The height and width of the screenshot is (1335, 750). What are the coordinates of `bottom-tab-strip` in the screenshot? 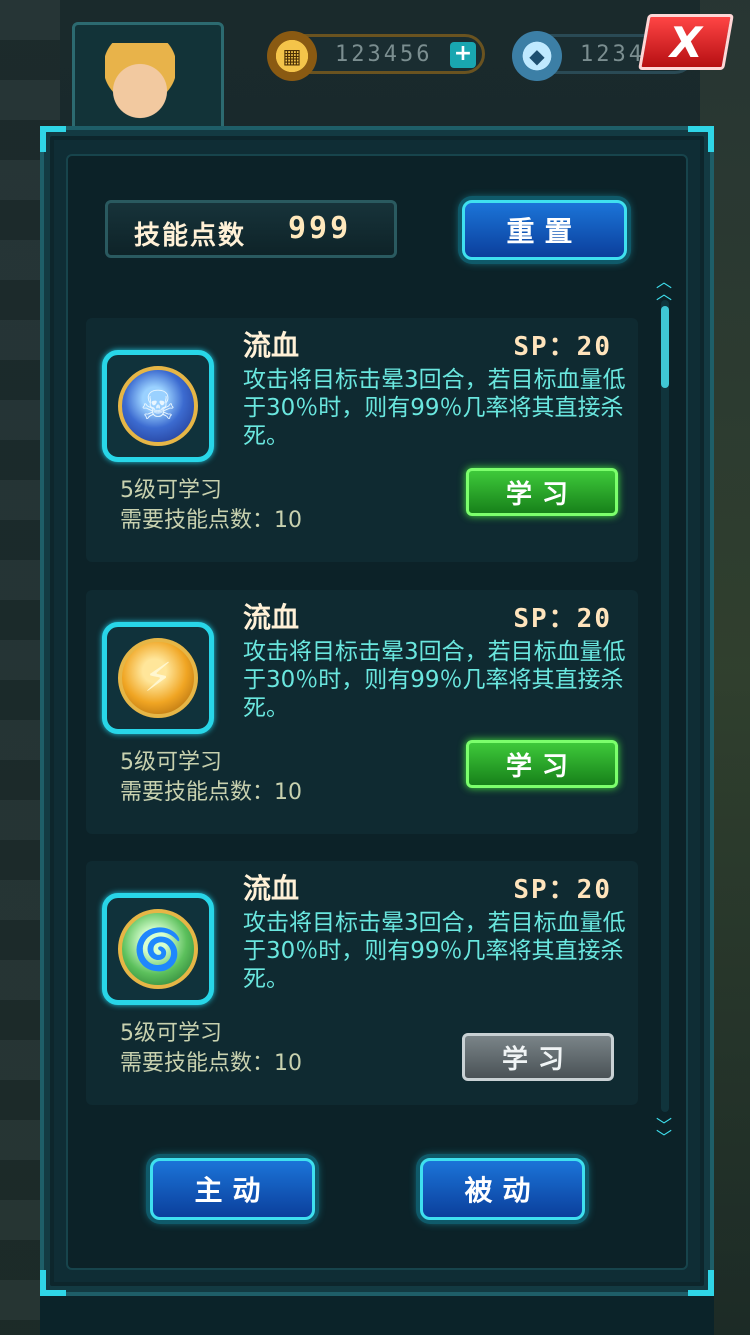 It's located at (377, 1315).